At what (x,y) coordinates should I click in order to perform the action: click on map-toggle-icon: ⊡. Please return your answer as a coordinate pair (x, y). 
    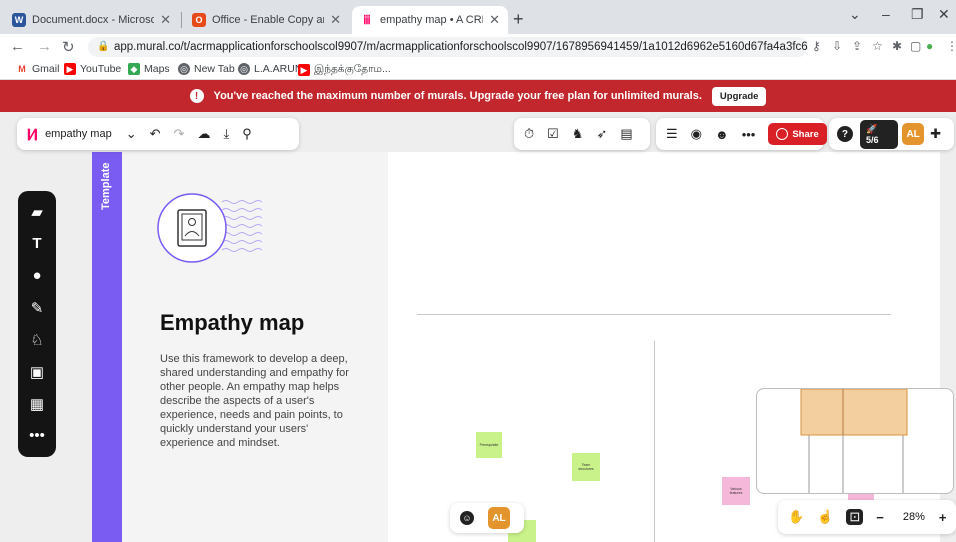
    Looking at the image, I should click on (855, 517).